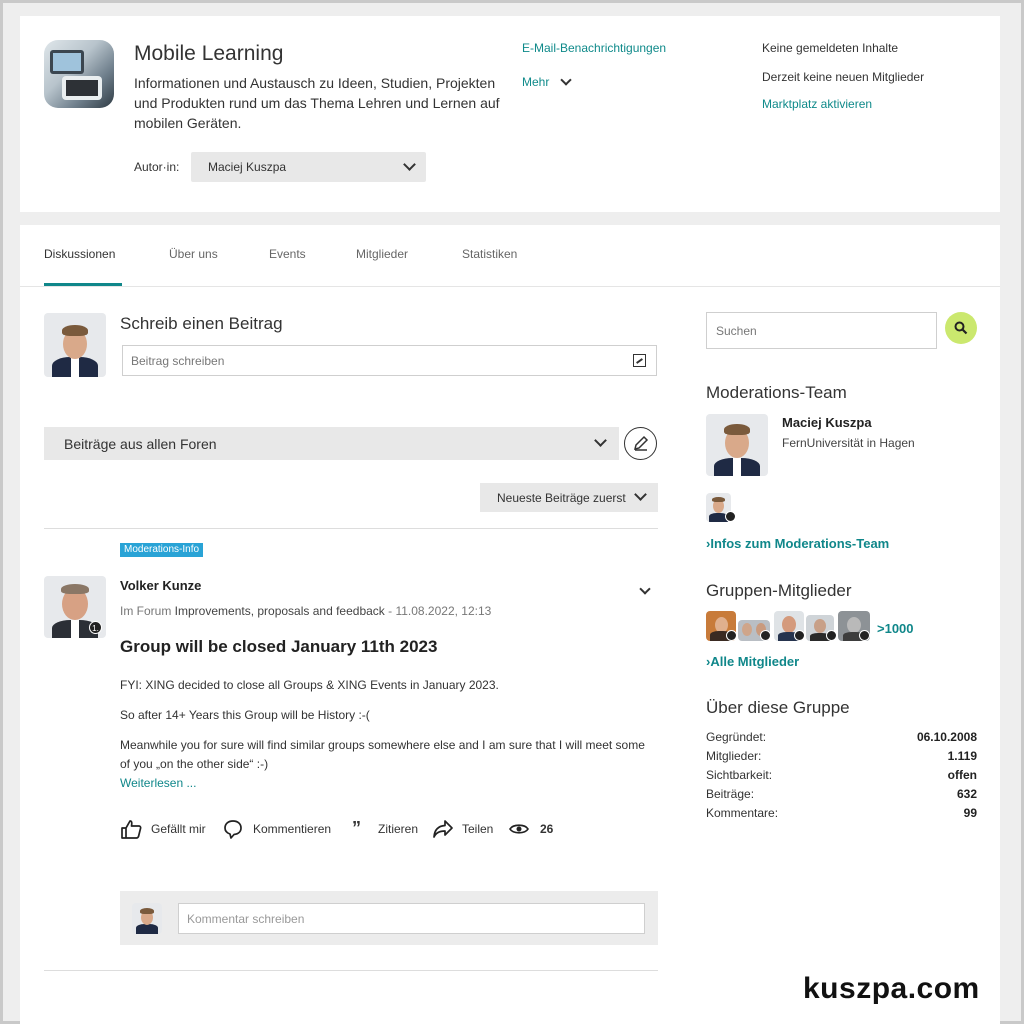 The width and height of the screenshot is (1024, 1024). Describe the element at coordinates (411, 918) in the screenshot. I see `comment-input: Kommentar schreiben` at that location.